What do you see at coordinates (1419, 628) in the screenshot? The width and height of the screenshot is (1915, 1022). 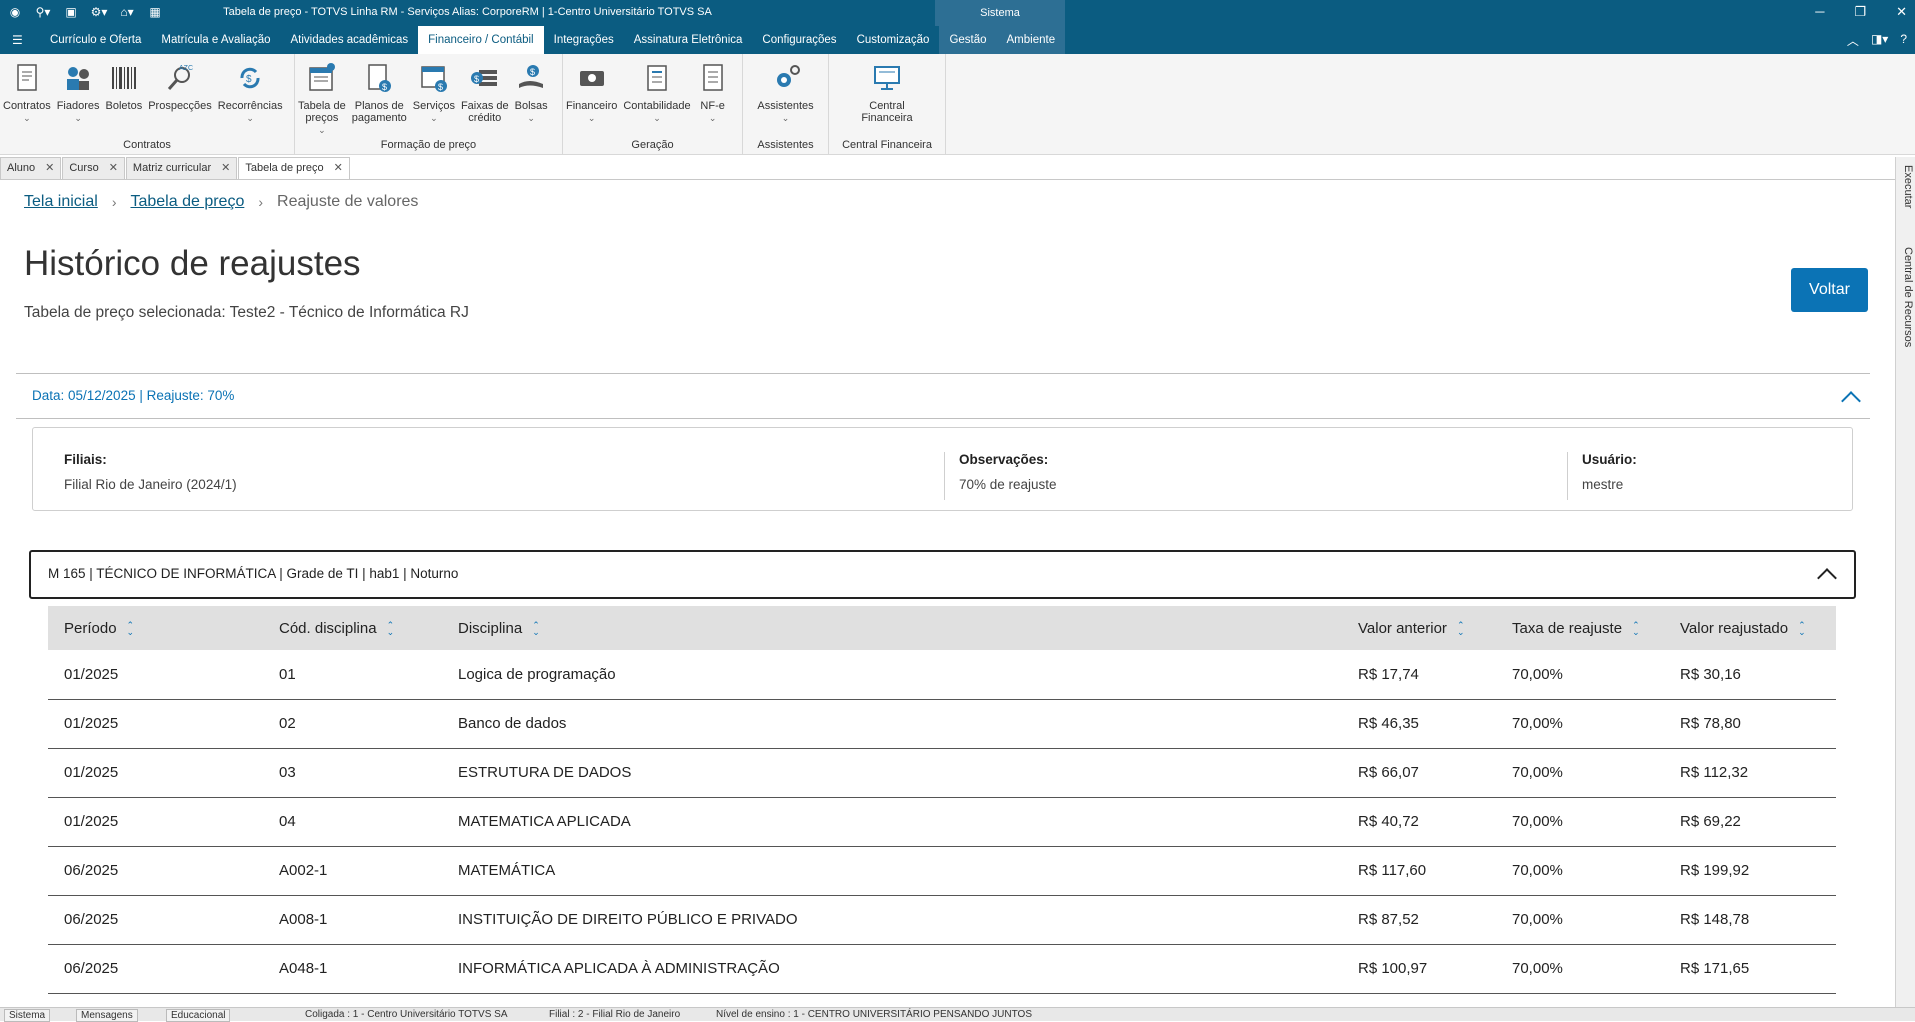 I see `column-header: Valor anterior ⌃ ⌄` at bounding box center [1419, 628].